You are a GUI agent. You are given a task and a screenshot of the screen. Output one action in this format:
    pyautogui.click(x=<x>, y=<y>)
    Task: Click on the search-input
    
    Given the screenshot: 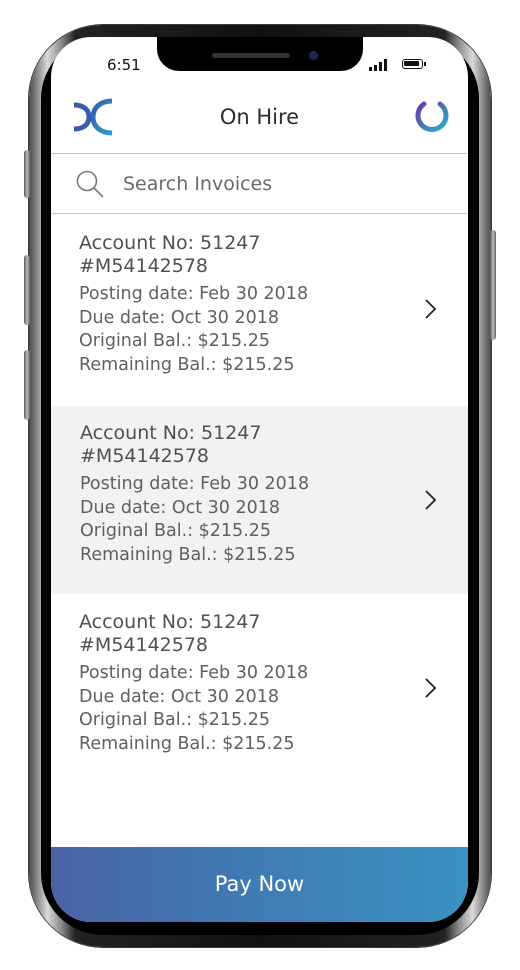 What is the action you would take?
    pyautogui.click(x=283, y=184)
    